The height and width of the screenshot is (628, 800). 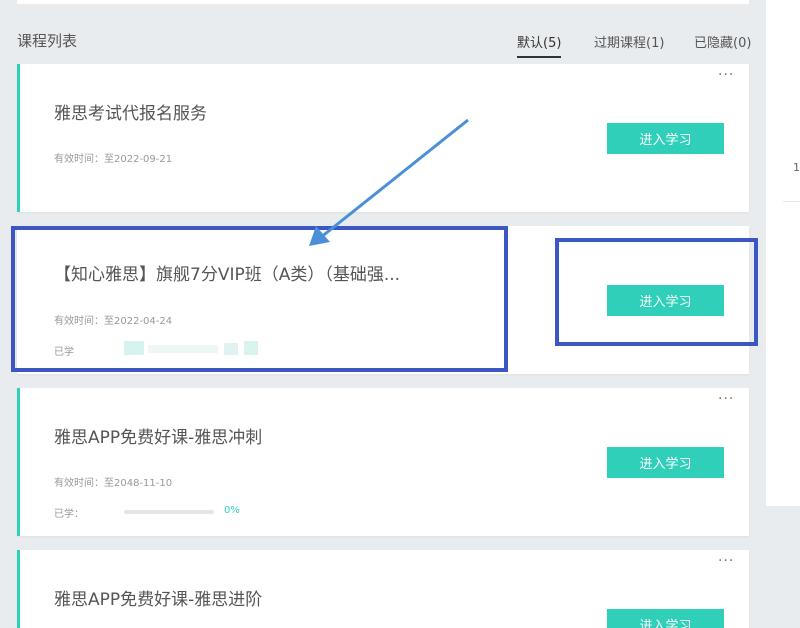 What do you see at coordinates (791, 201) in the screenshot?
I see `side-panel-divider` at bounding box center [791, 201].